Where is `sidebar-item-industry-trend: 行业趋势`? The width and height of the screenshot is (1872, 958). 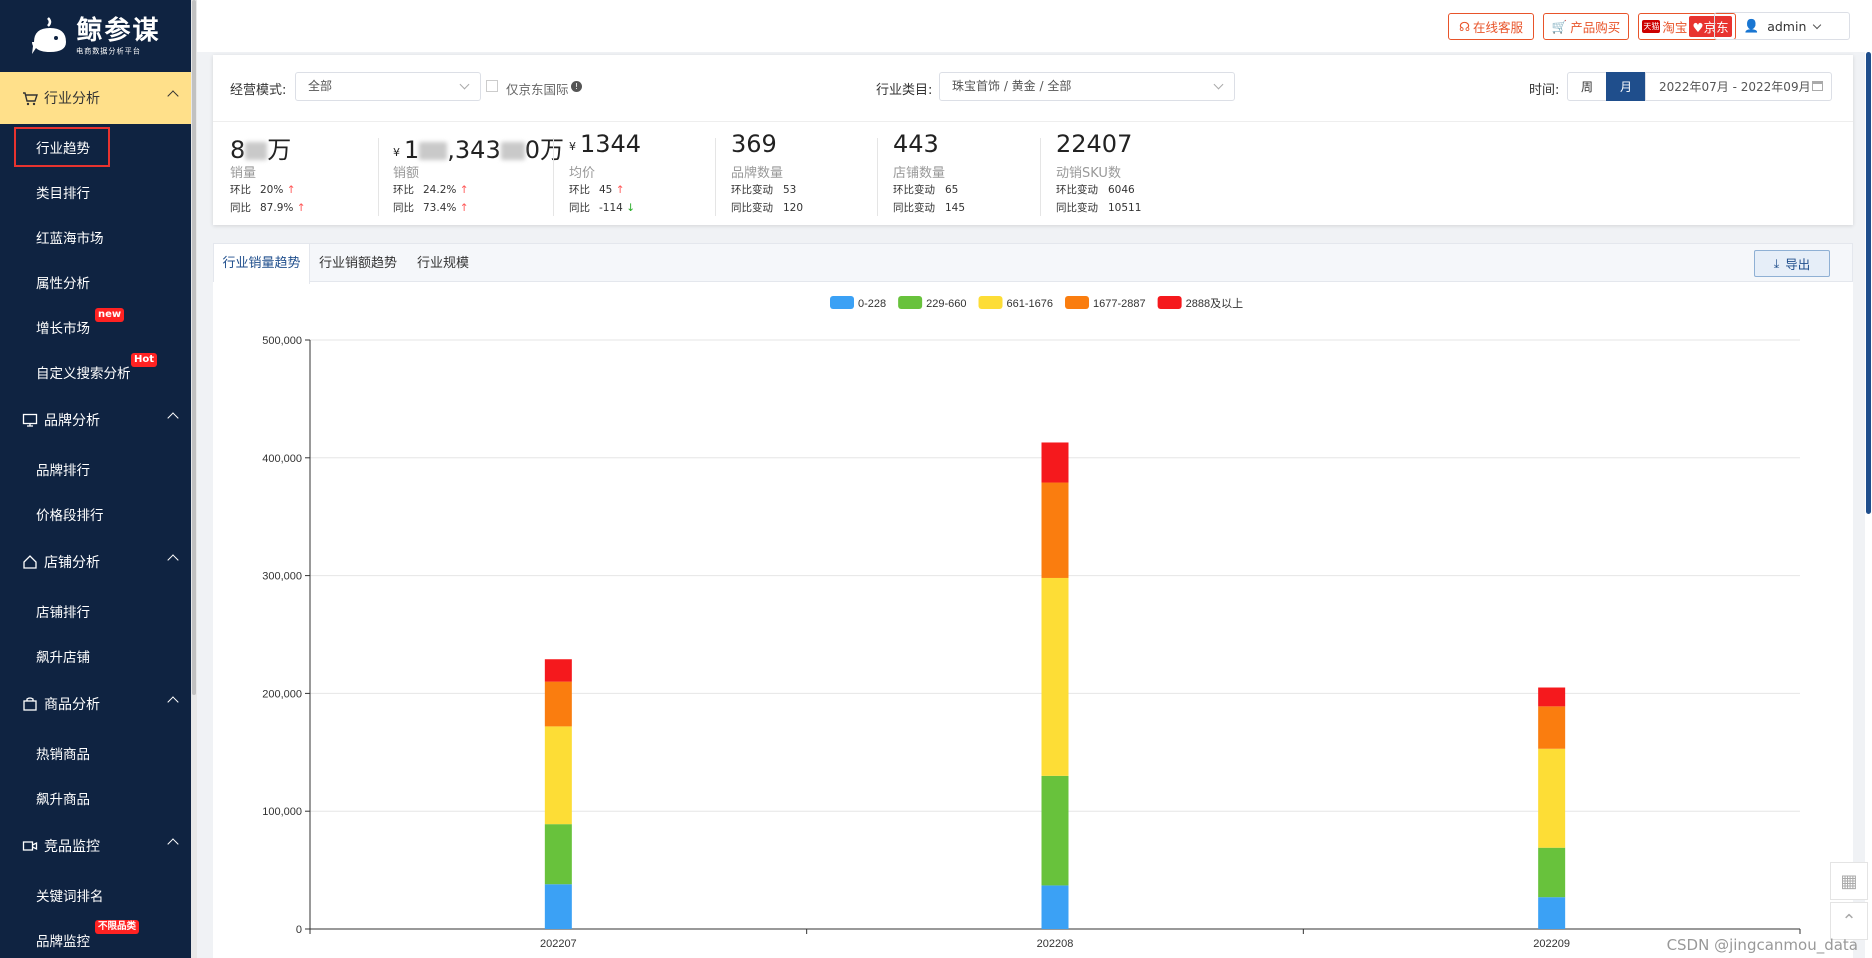
sidebar-item-industry-trend: 行业趋势 is located at coordinates (95, 146).